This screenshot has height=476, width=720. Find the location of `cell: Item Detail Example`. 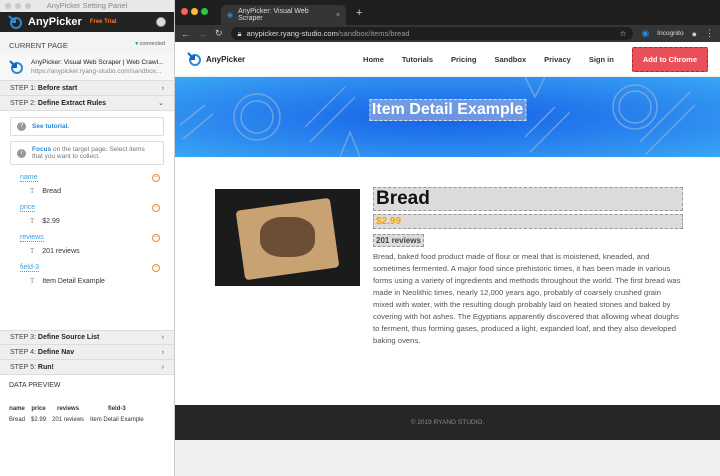

cell: Item Detail Example is located at coordinates (117, 420).